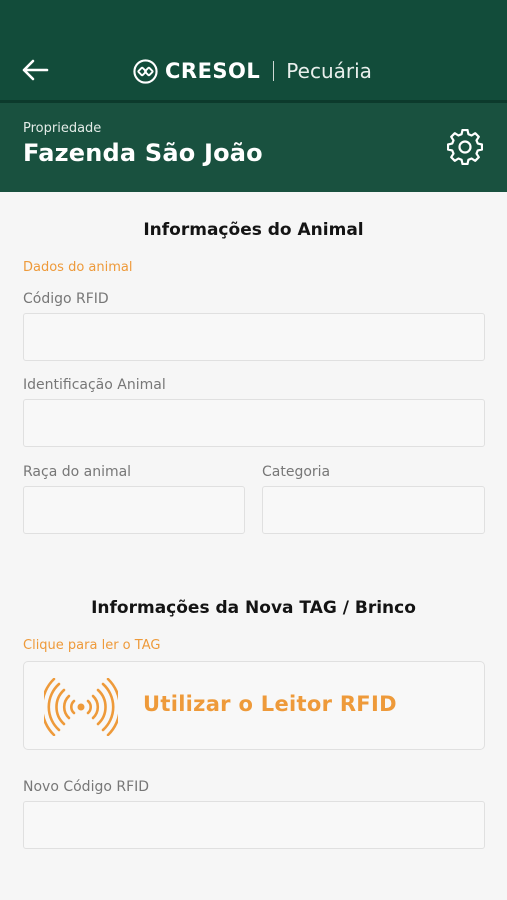 This screenshot has height=900, width=507. Describe the element at coordinates (143, 153) in the screenshot. I see `property-name: Fazenda São João` at that location.